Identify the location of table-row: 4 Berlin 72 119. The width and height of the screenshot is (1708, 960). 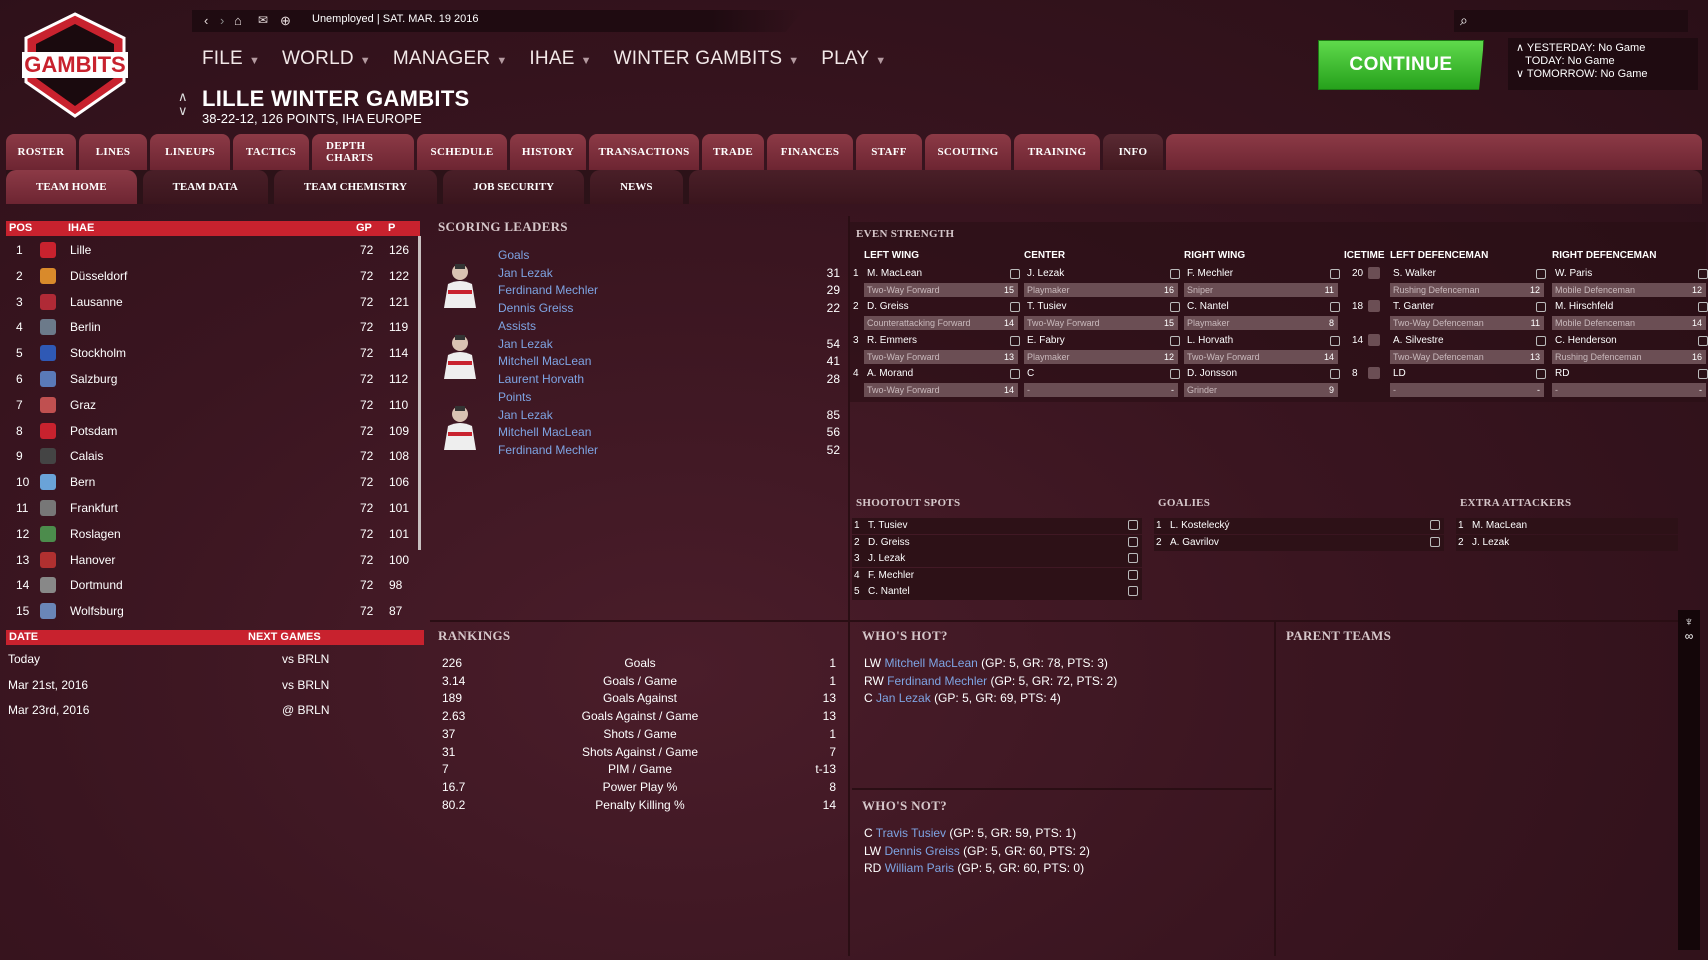
(212, 327).